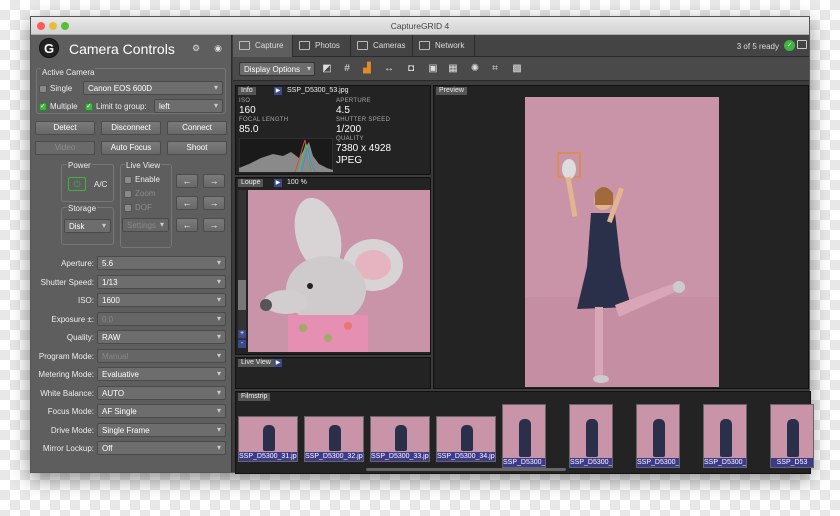  Describe the element at coordinates (327, 69) in the screenshot. I see `exposure-icon: ◩` at that location.